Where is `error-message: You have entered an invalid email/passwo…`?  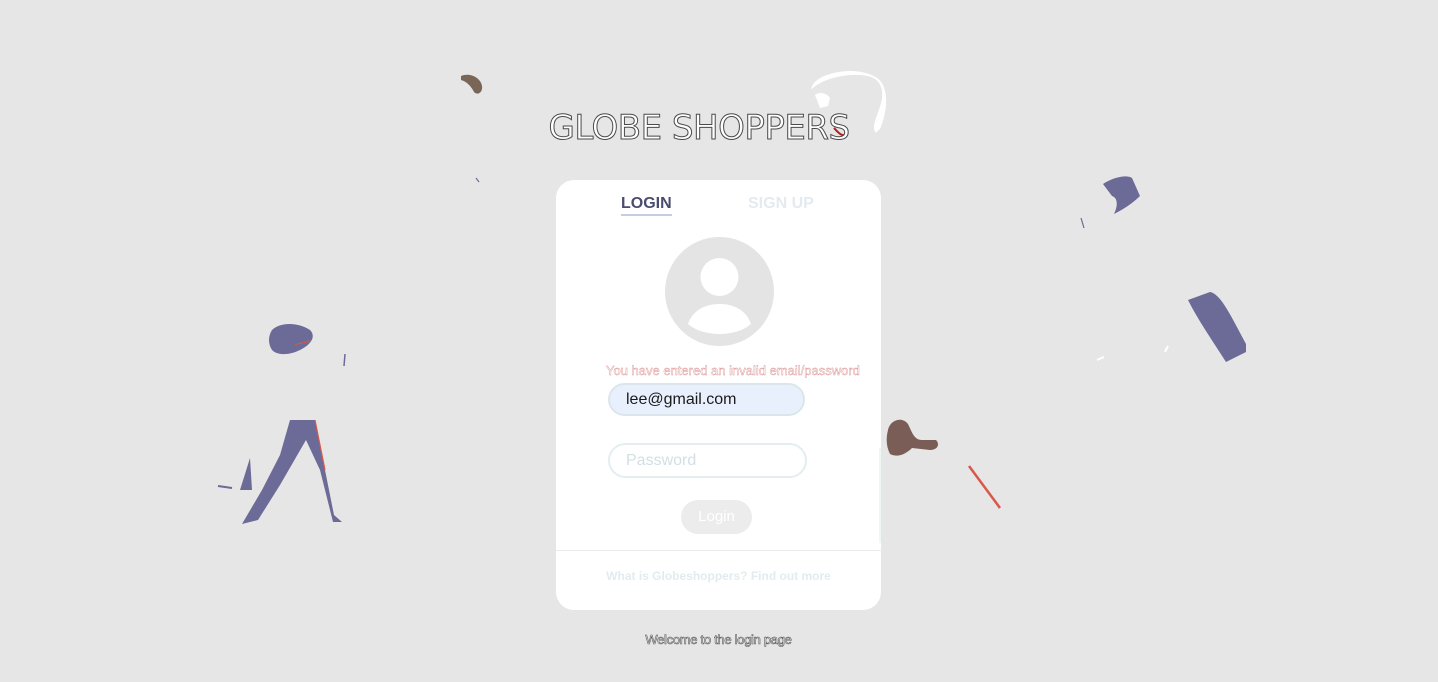
error-message: You have entered an invalid email/passwo… is located at coordinates (733, 370).